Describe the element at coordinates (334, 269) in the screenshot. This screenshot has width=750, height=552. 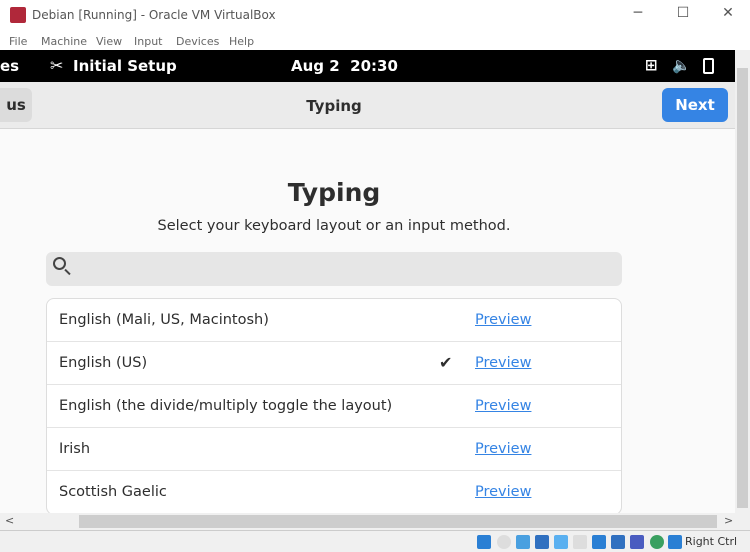
I see `search-input` at that location.